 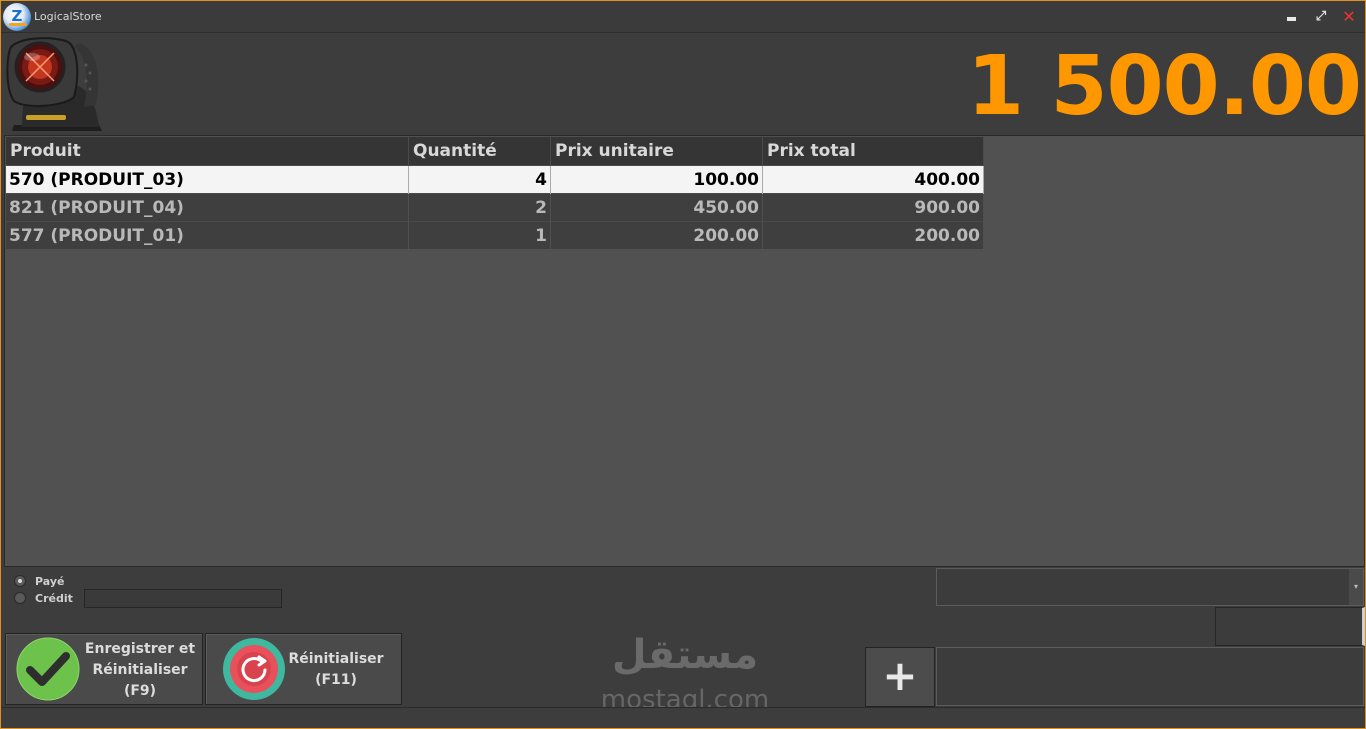 I want to click on title-bar: Z LogicalStore ⤢ ✕, so click(x=683, y=17).